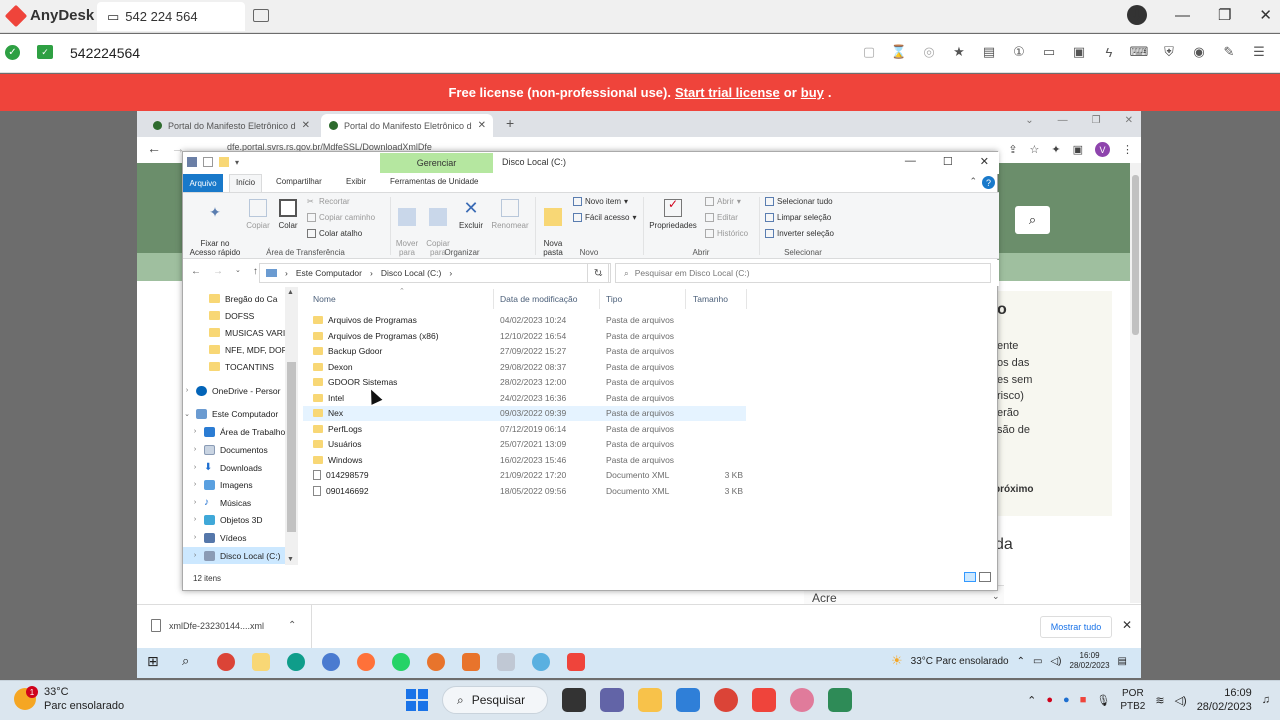 This screenshot has height=720, width=1280. Describe the element at coordinates (1122, 661) in the screenshot. I see `notifications-icon: ▤` at that location.